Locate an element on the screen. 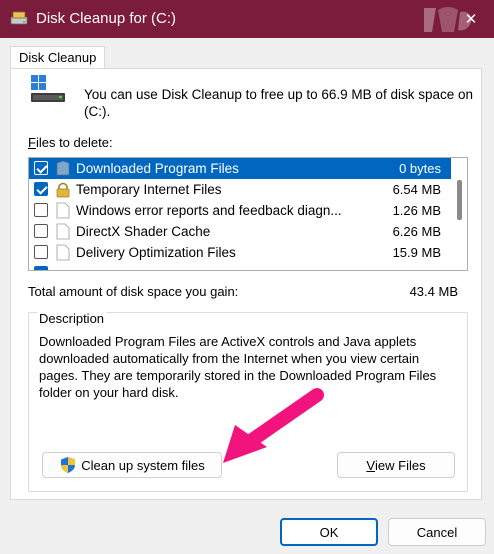  uac-shield-icon is located at coordinates (68, 465).